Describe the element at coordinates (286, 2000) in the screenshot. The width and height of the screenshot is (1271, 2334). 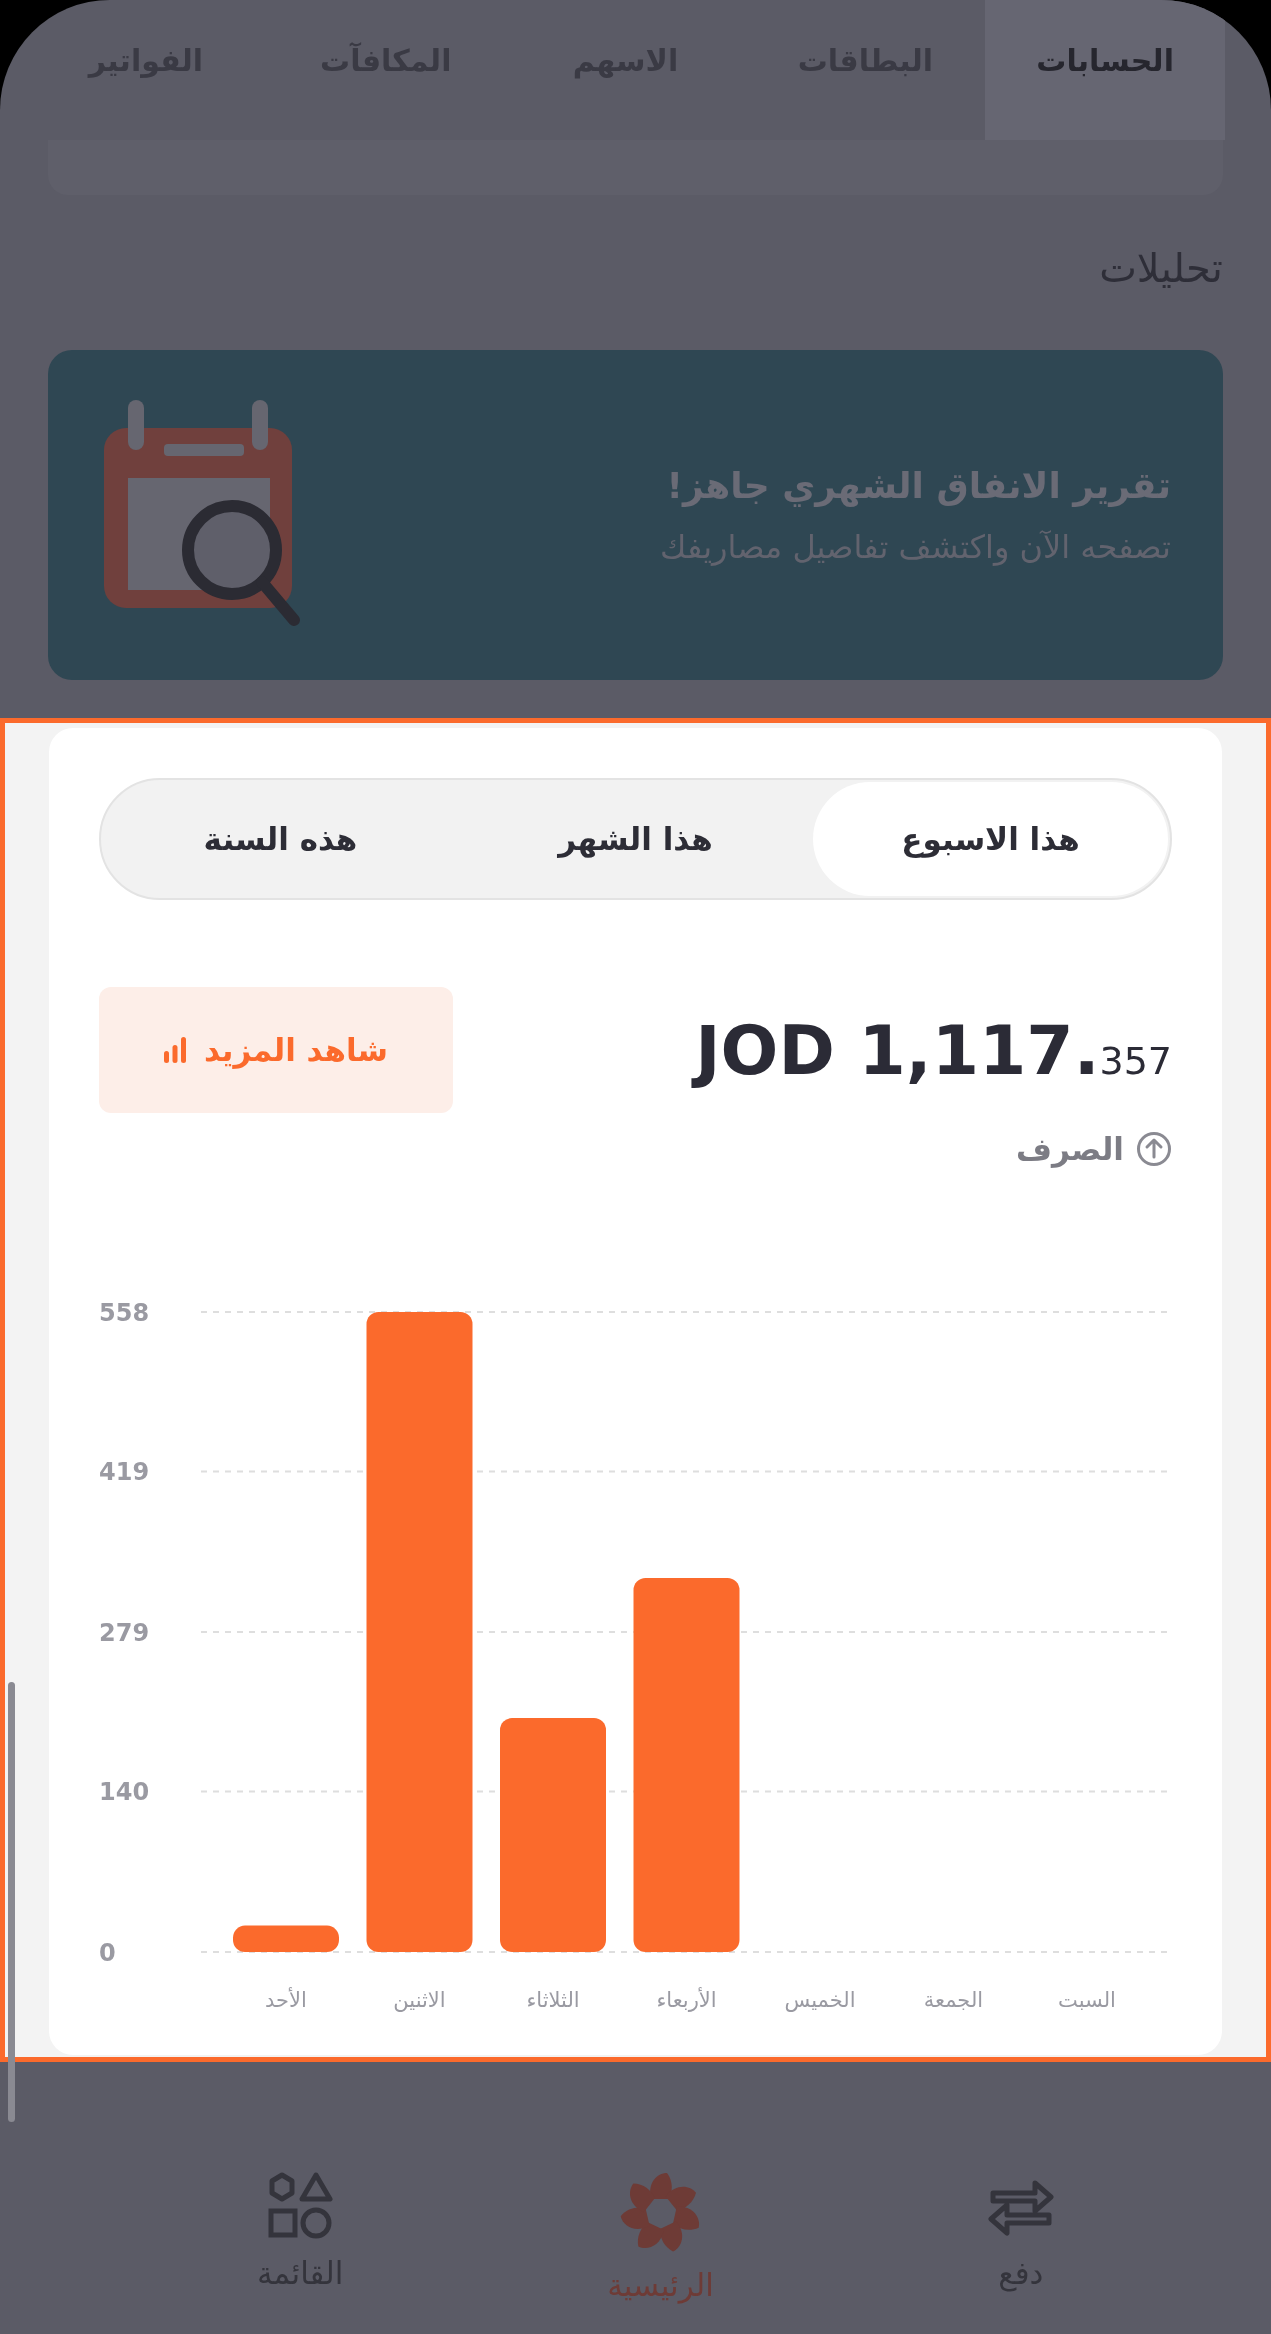
I see `day-label: الأحد` at that location.